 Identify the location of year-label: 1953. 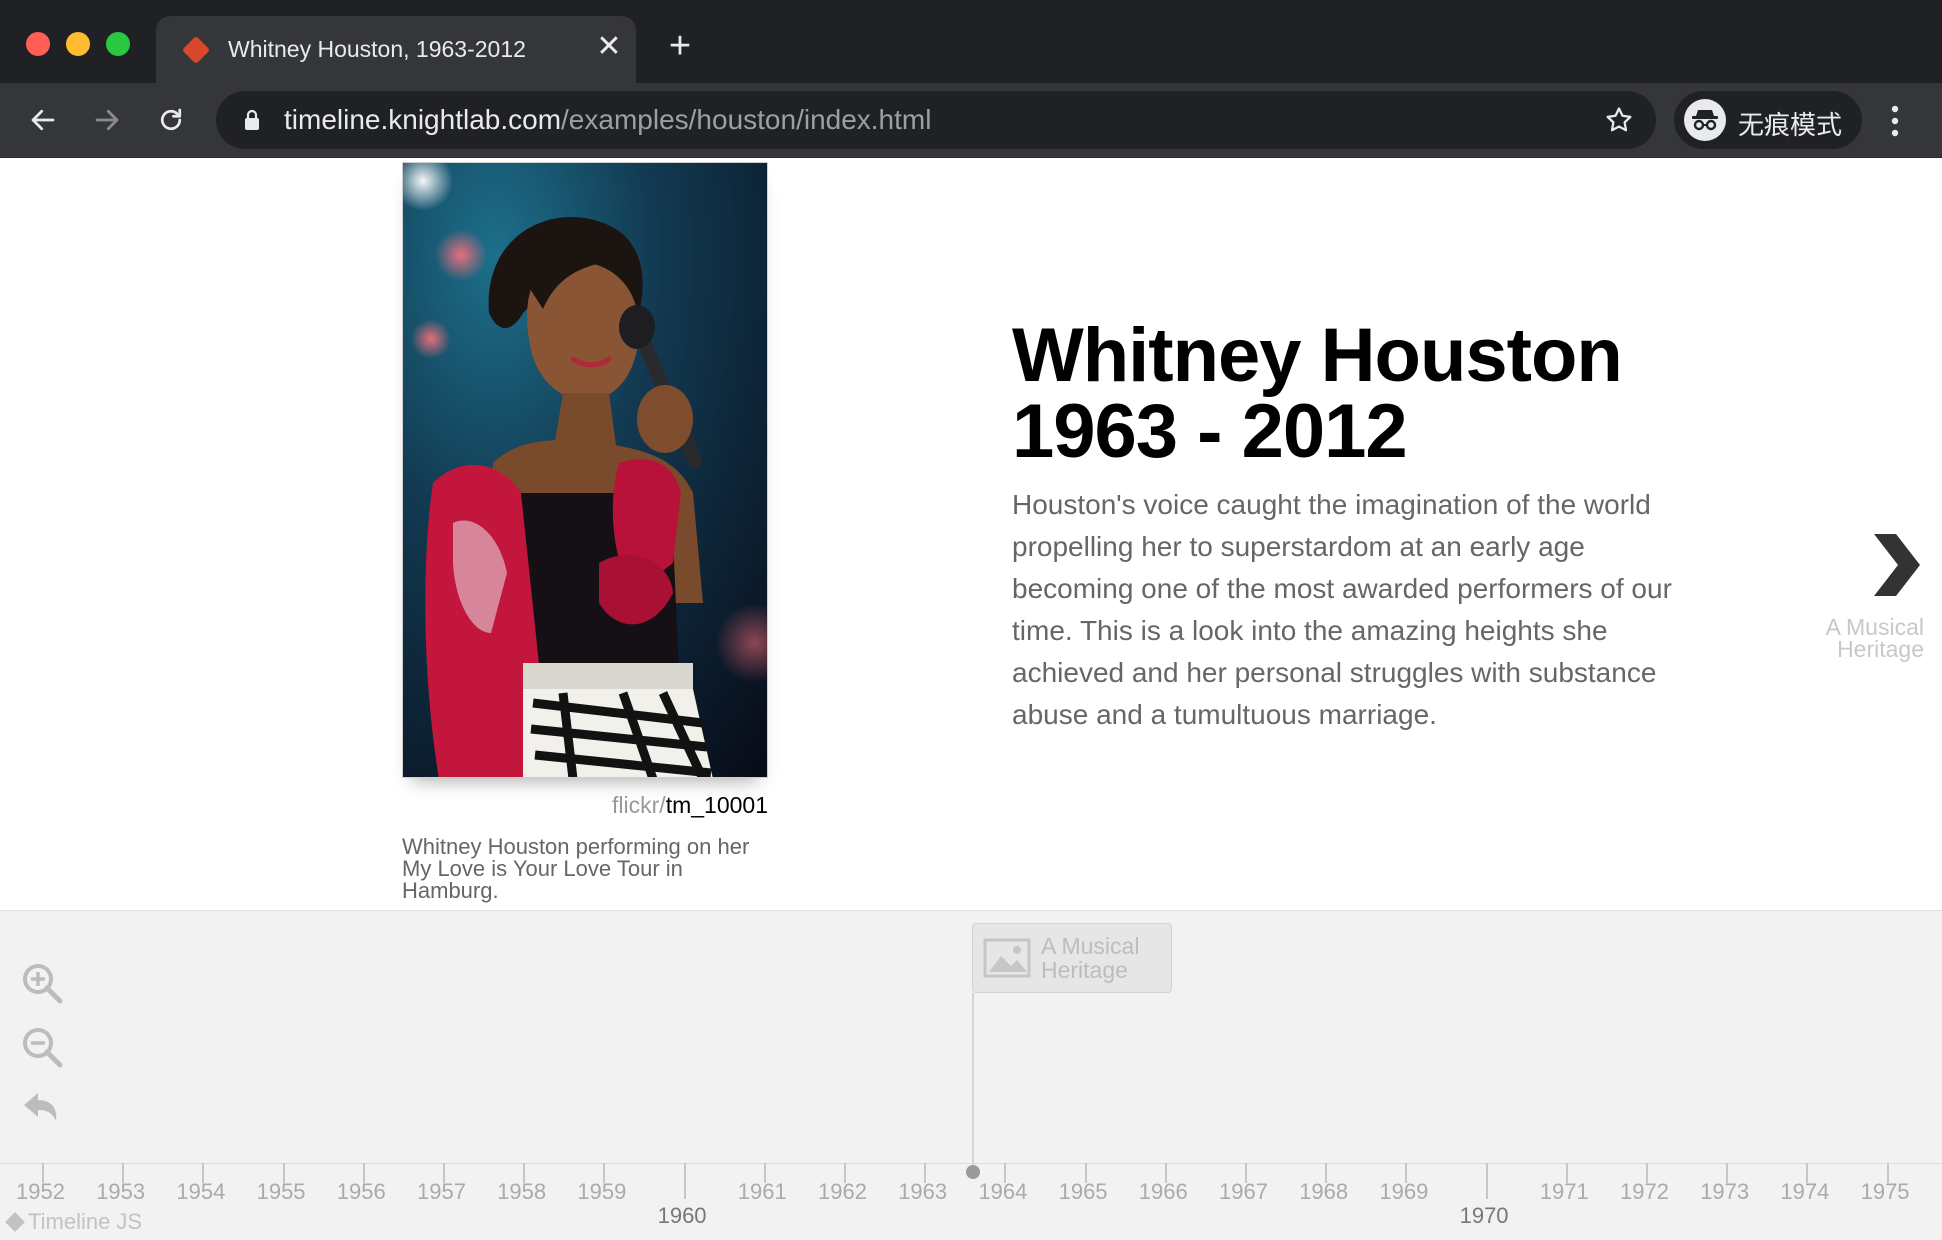
(121, 1191).